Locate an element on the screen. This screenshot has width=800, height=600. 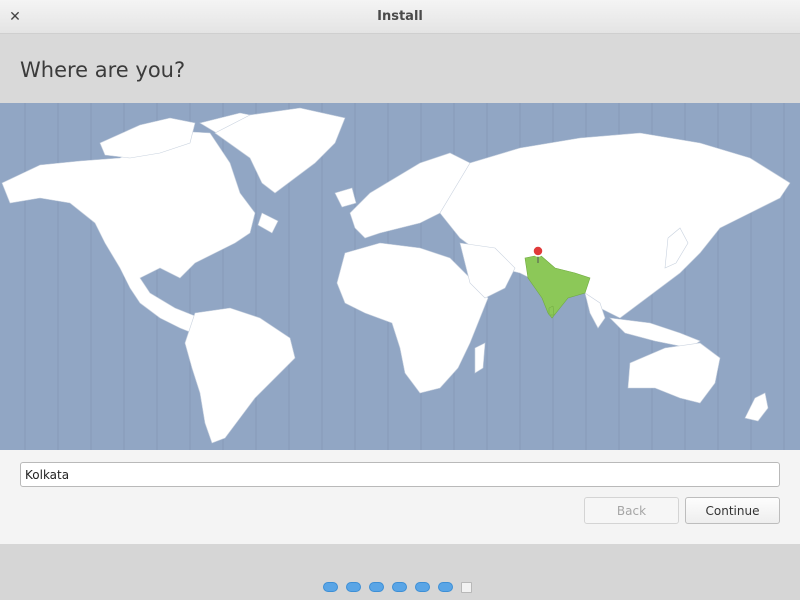
progress-indicator is located at coordinates (397, 588).